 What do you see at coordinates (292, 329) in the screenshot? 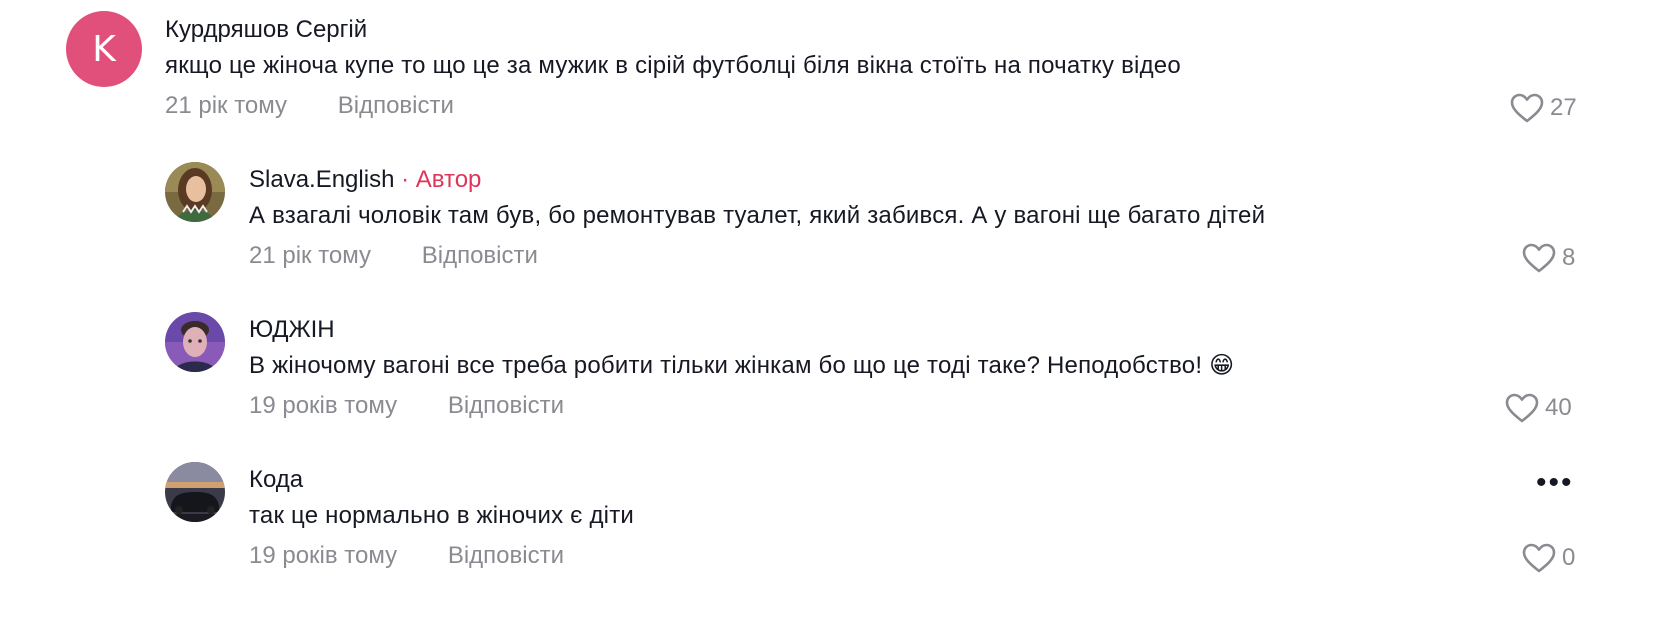
I see `comment-author-name: ЮДЖІН` at bounding box center [292, 329].